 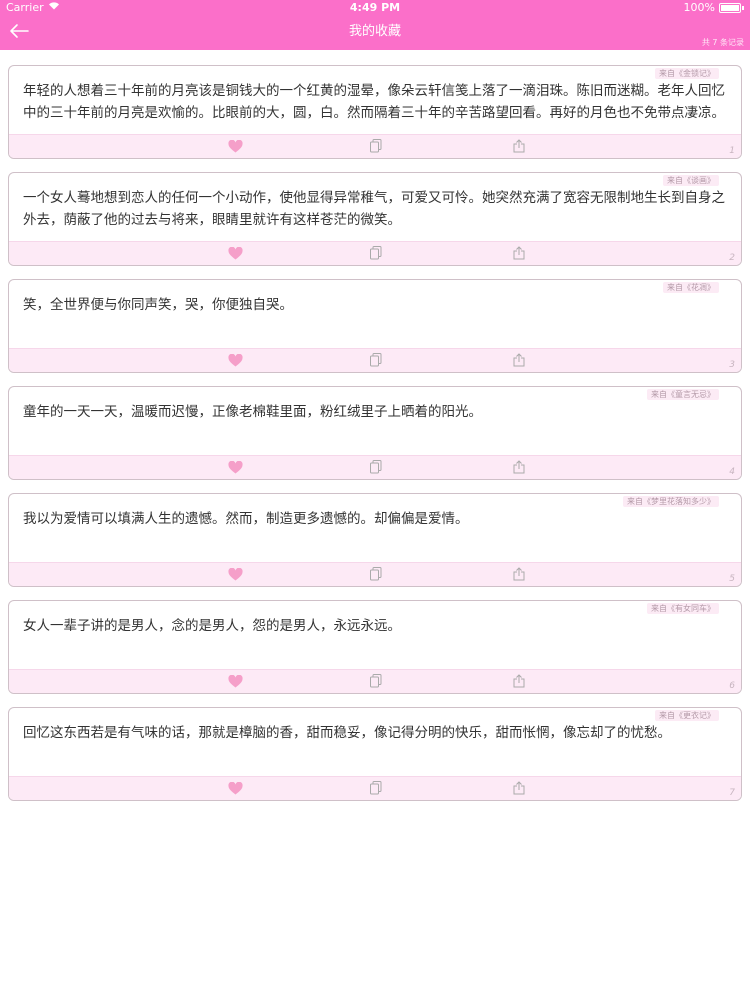 What do you see at coordinates (732, 793) in the screenshot?
I see `item-index: 7` at bounding box center [732, 793].